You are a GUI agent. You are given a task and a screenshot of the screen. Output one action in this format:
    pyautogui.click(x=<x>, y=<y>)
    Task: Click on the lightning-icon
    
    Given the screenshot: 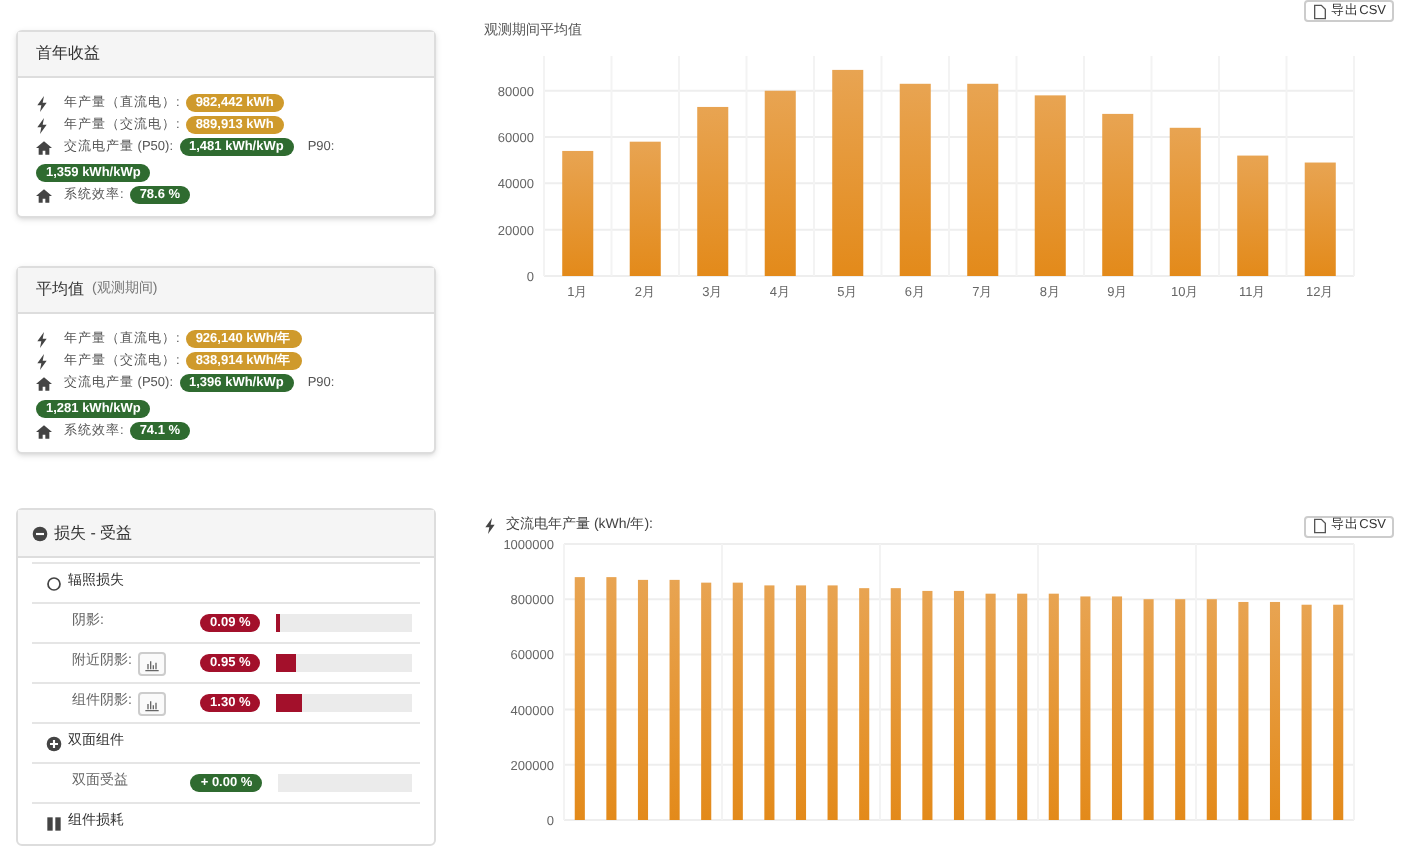 What is the action you would take?
    pyautogui.click(x=492, y=526)
    